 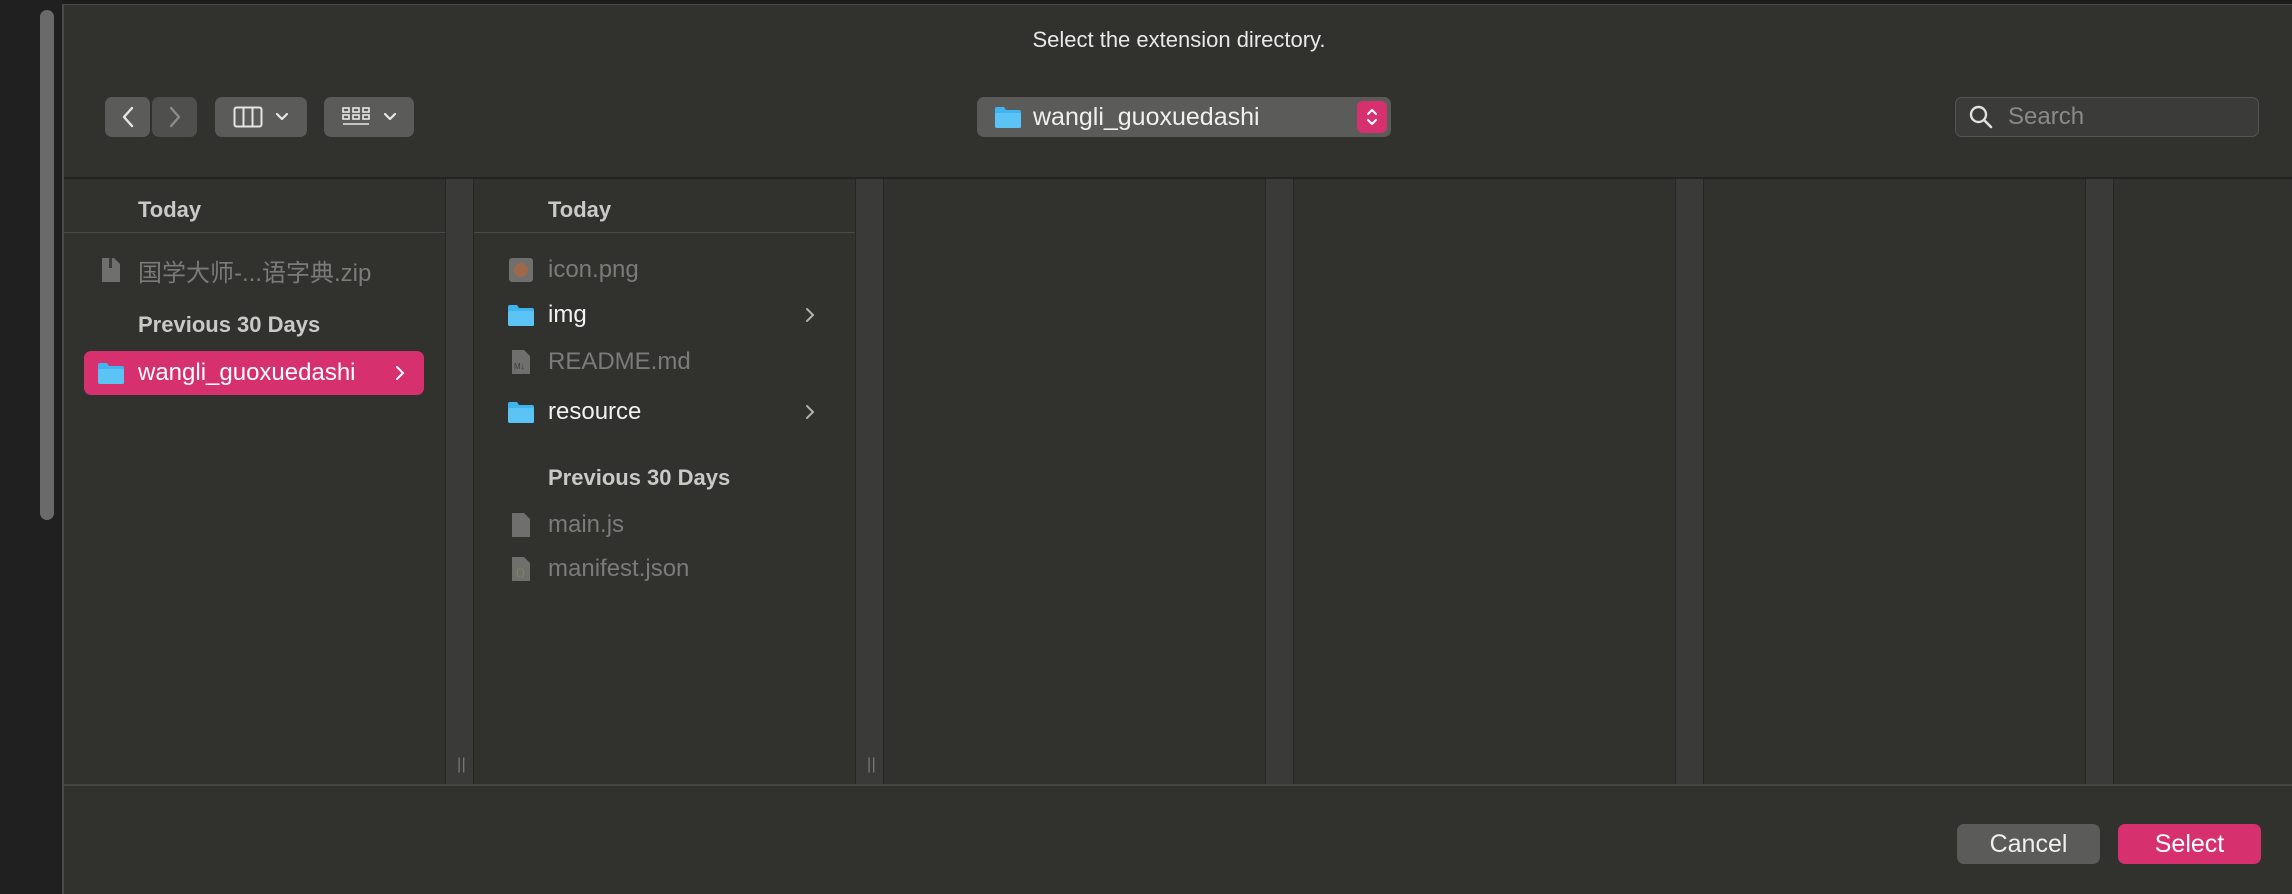 I want to click on path-stepper, so click(x=1372, y=117).